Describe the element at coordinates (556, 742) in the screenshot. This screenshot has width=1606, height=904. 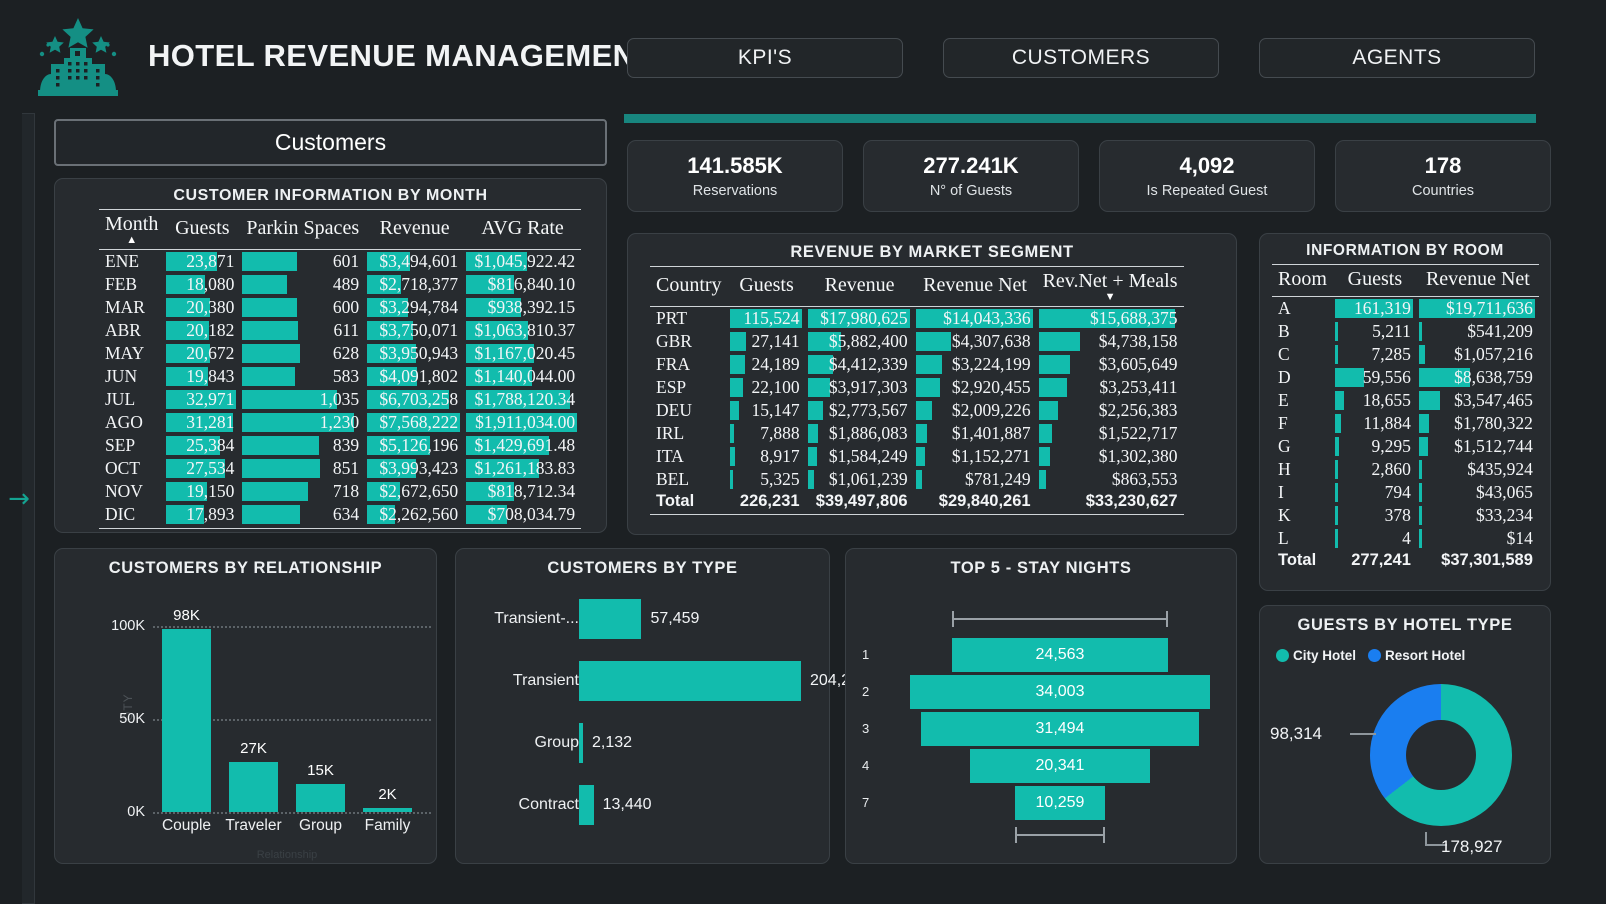
I see `category-label: Group` at that location.